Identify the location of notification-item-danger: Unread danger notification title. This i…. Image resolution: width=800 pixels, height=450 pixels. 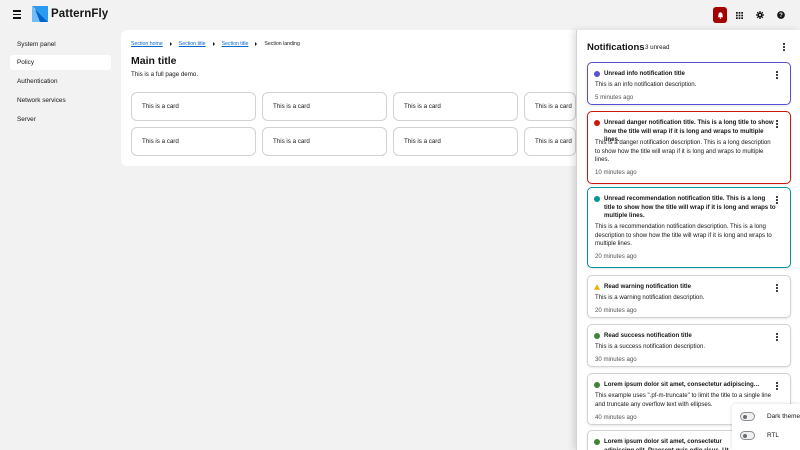
(689, 147).